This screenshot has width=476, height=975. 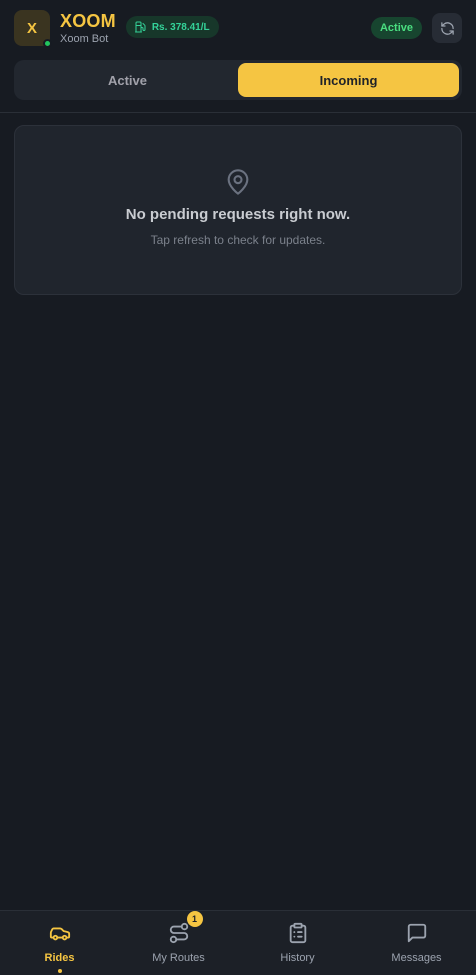 I want to click on brand: XOOM Xoom Bot, so click(x=88, y=28).